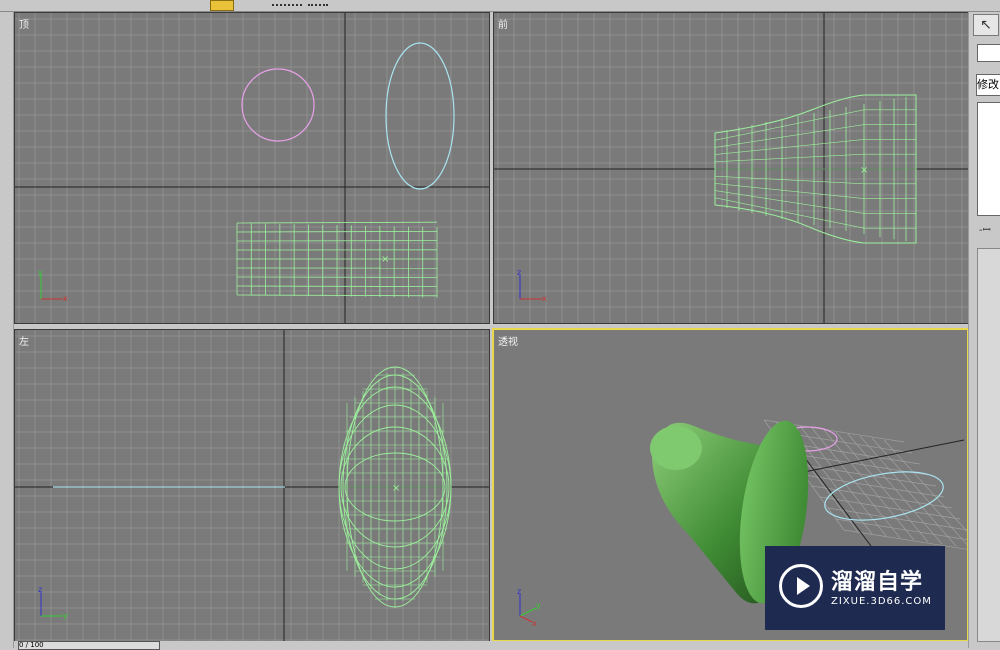 The width and height of the screenshot is (1000, 650). What do you see at coordinates (7, 330) in the screenshot?
I see `left-tool-strip` at bounding box center [7, 330].